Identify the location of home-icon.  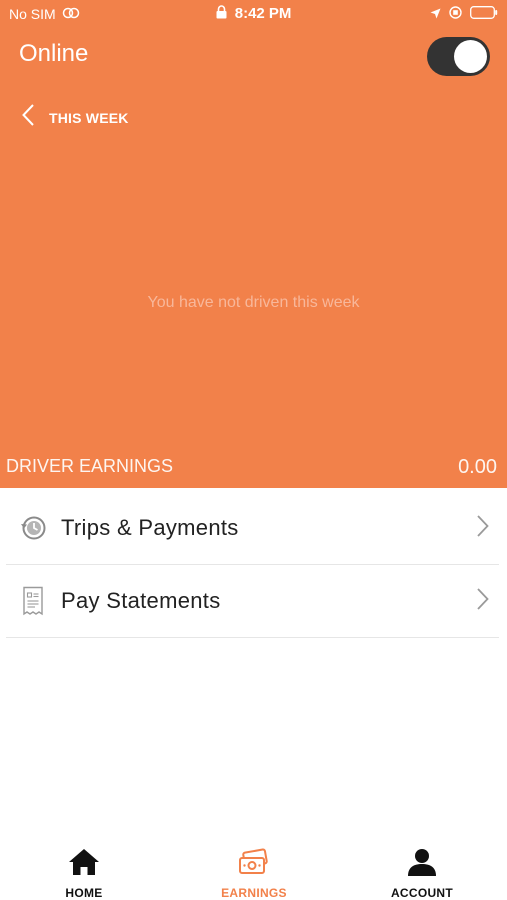
(84, 864).